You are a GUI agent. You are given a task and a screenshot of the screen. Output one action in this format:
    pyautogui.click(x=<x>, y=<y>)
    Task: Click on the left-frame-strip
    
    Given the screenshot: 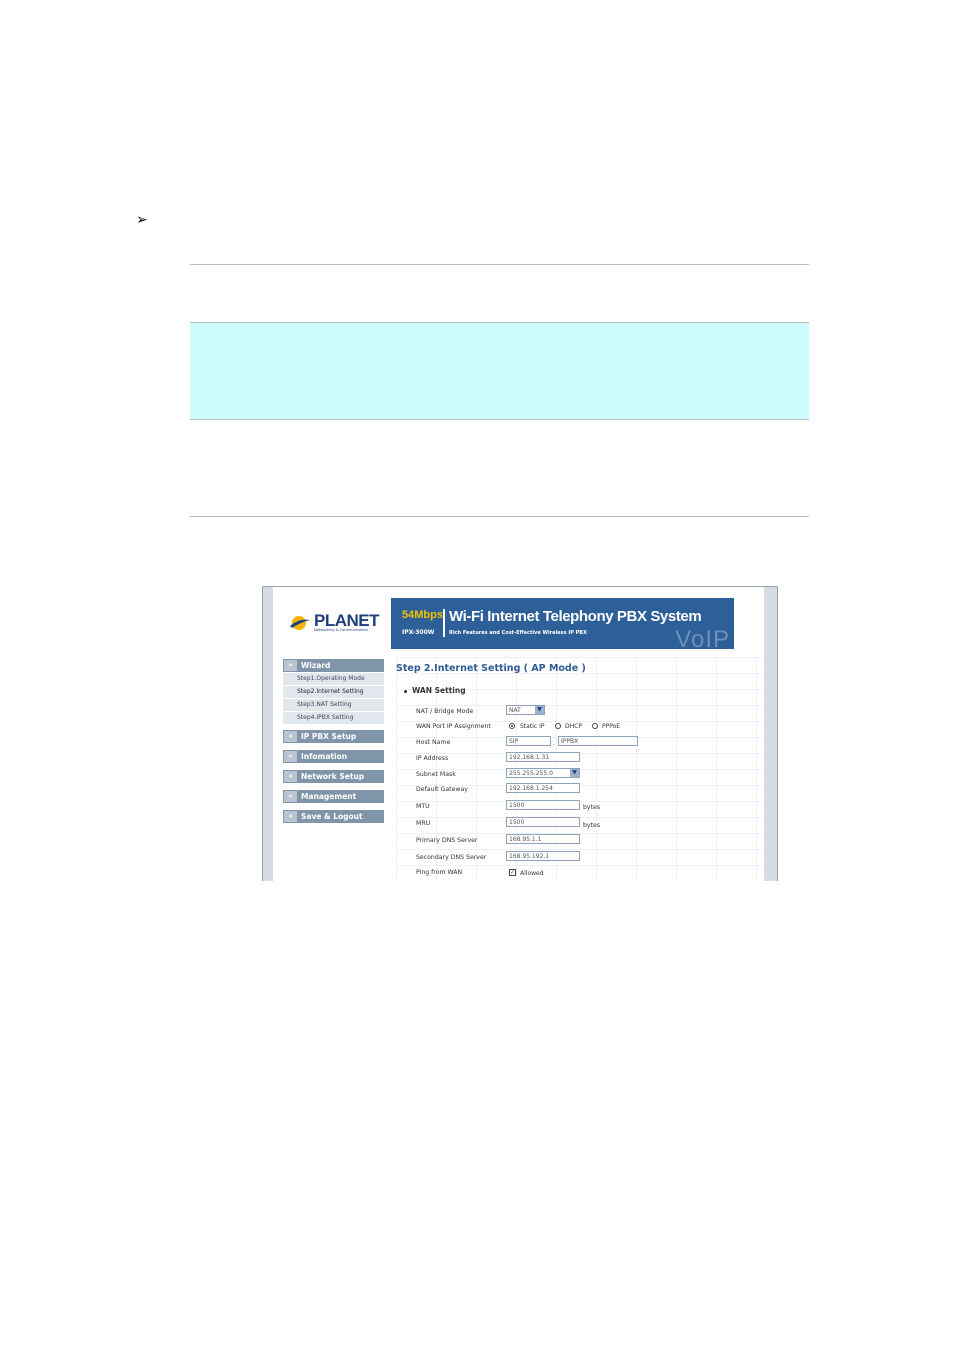 What is the action you would take?
    pyautogui.click(x=268, y=734)
    